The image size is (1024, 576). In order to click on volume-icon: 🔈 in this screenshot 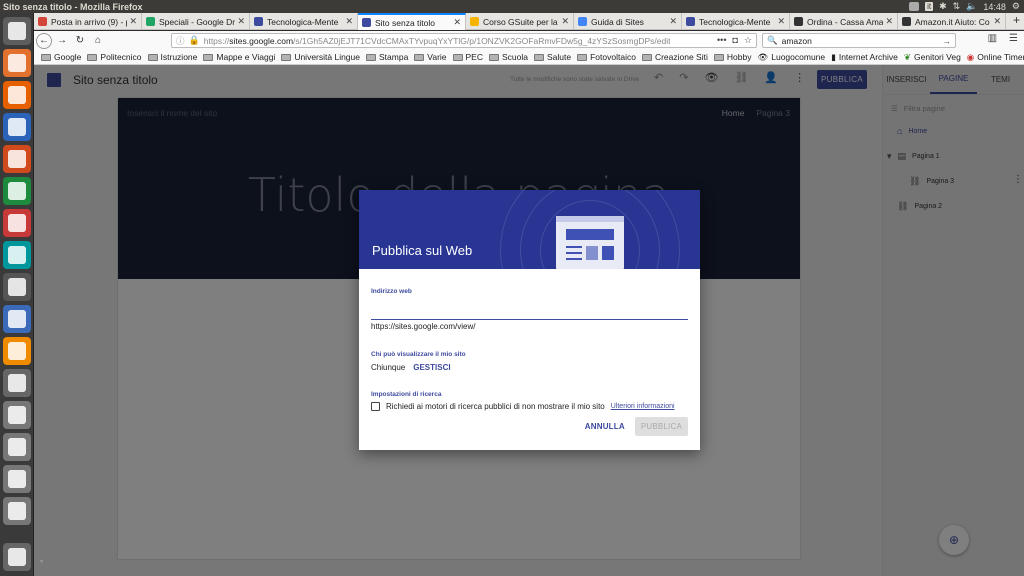, I will do `click(971, 6)`.